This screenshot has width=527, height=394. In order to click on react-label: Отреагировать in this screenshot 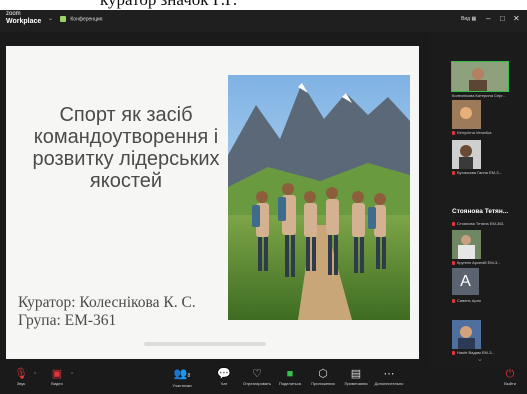, I will do `click(257, 383)`.